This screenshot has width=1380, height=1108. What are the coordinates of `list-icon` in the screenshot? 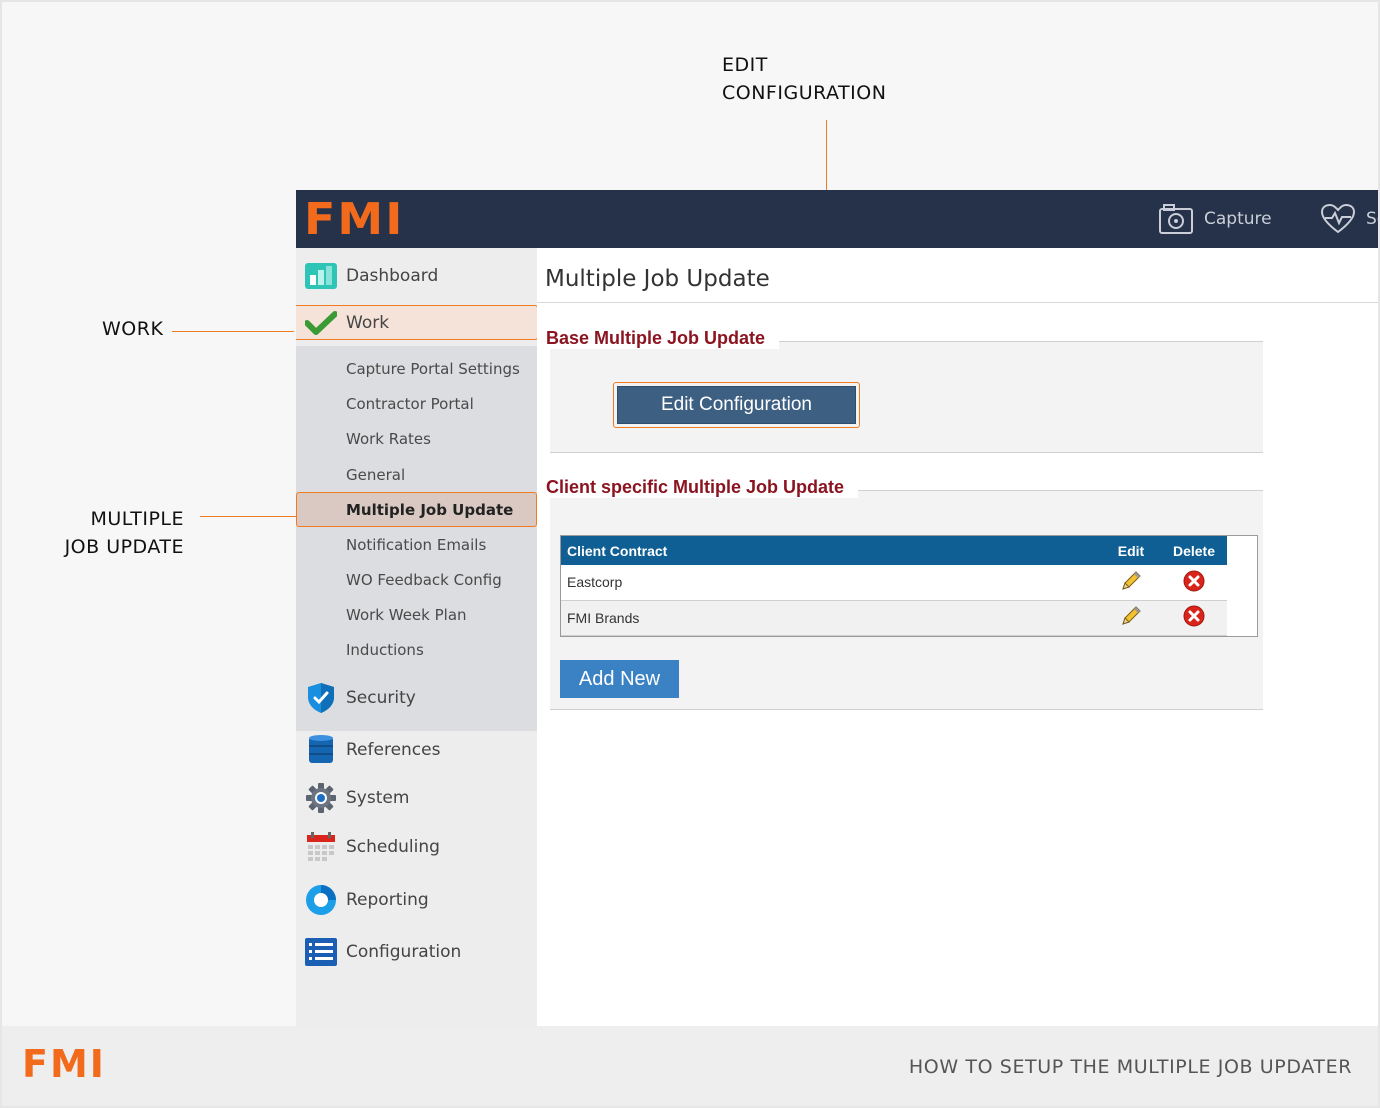 It's located at (321, 952).